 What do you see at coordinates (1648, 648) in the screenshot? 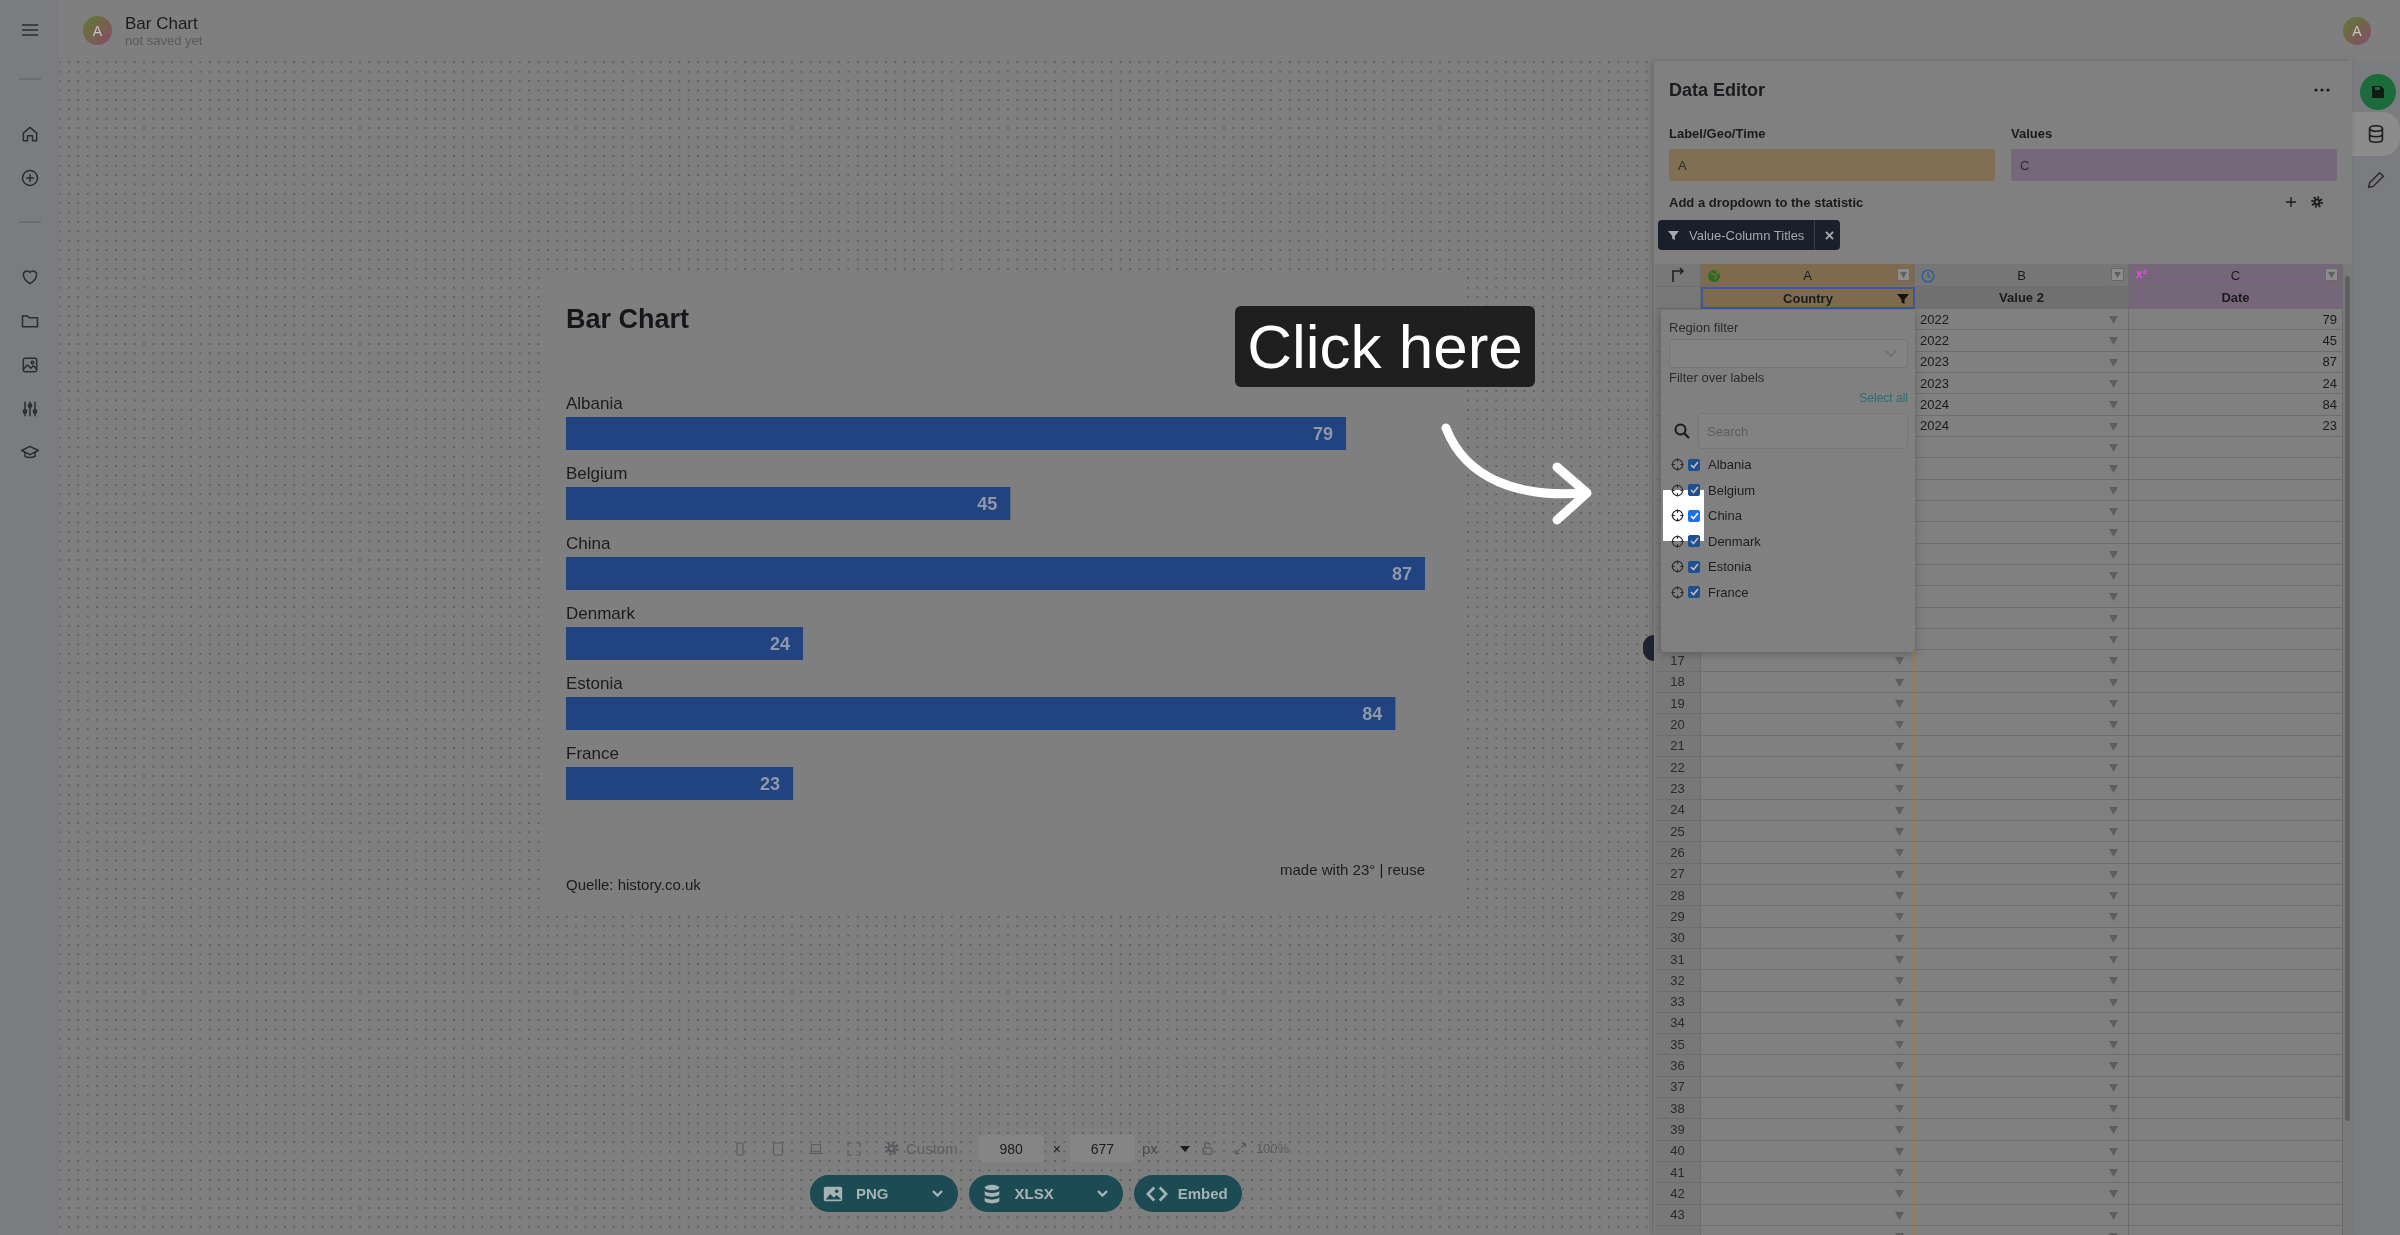
I see `collapse-handle` at bounding box center [1648, 648].